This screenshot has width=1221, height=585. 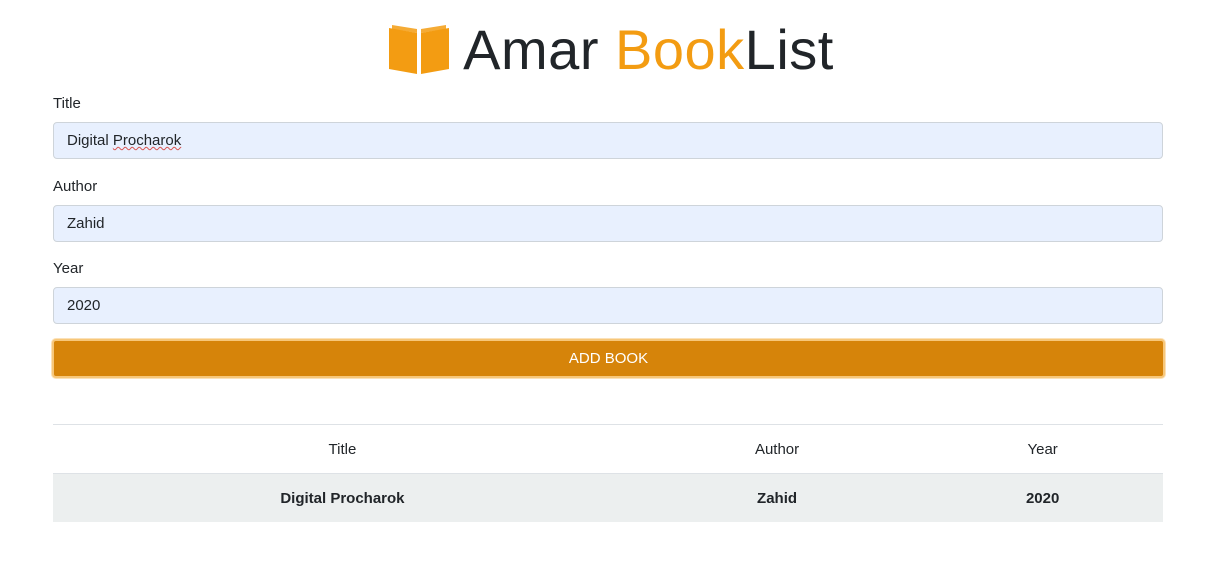 What do you see at coordinates (777, 497) in the screenshot?
I see `cell-author: Zahid` at bounding box center [777, 497].